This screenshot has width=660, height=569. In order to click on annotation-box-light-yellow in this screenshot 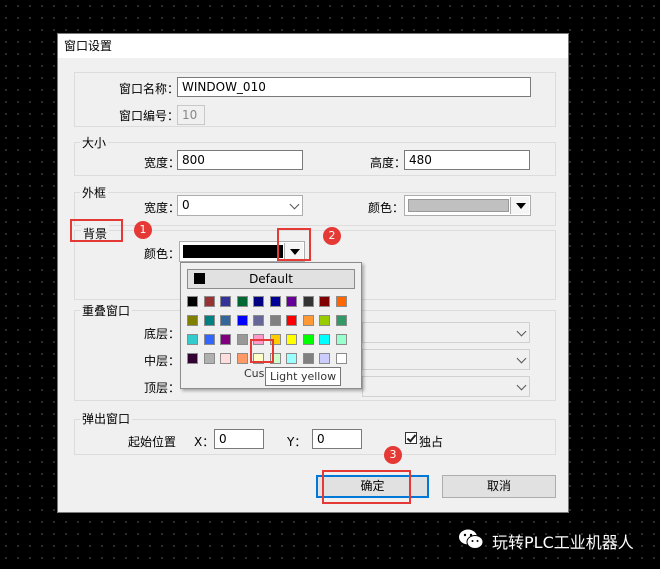, I will do `click(262, 351)`.